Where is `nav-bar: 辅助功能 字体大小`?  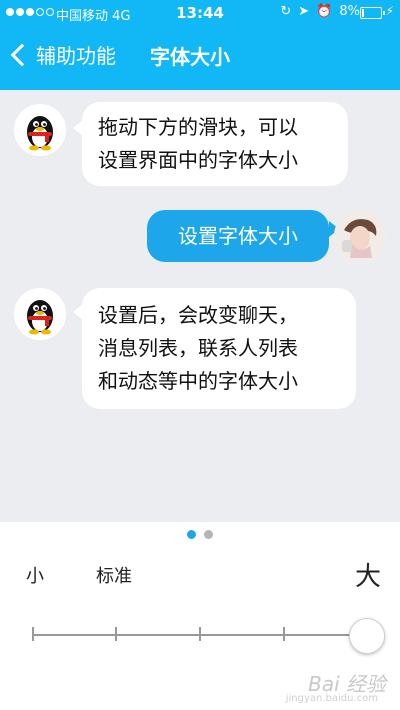 nav-bar: 辅助功能 字体大小 is located at coordinates (200, 58).